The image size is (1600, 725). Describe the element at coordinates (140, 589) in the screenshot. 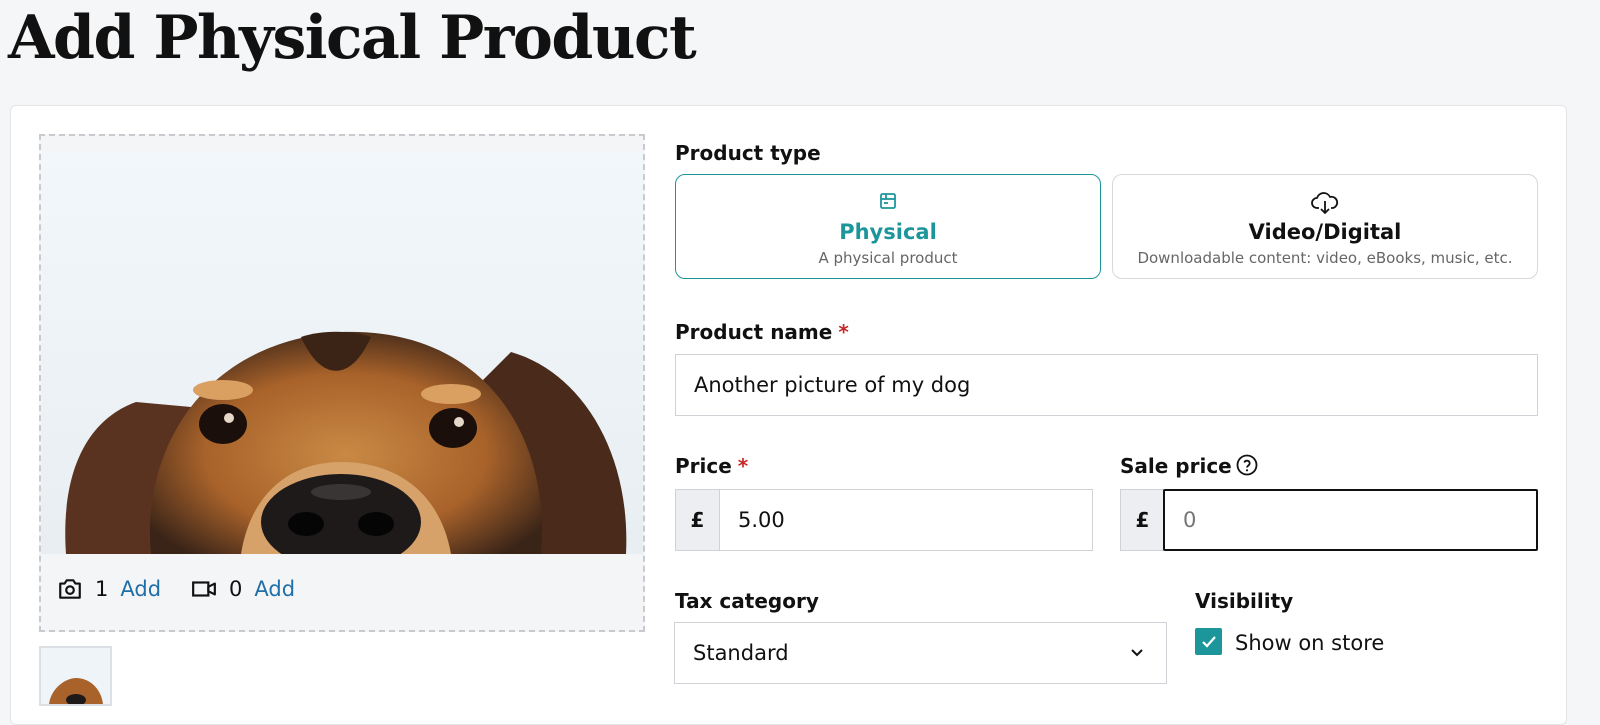

I see `add-photo-link: Add` at that location.